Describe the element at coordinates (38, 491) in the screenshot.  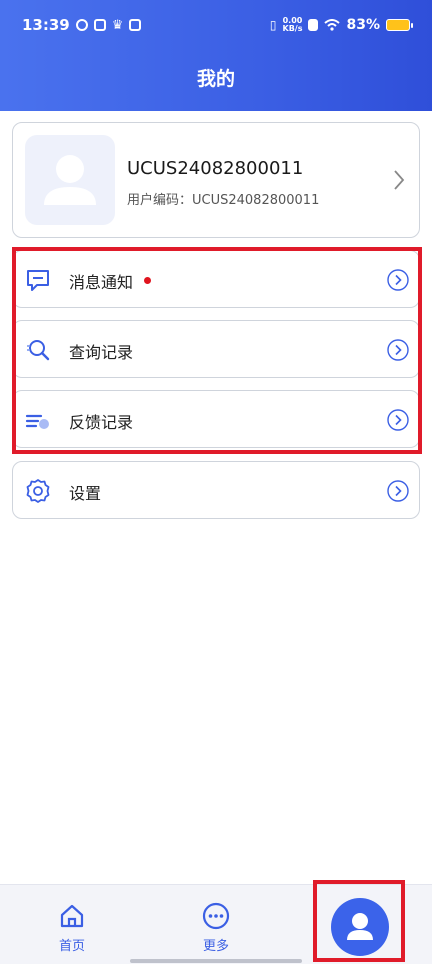
I see `gear-icon` at that location.